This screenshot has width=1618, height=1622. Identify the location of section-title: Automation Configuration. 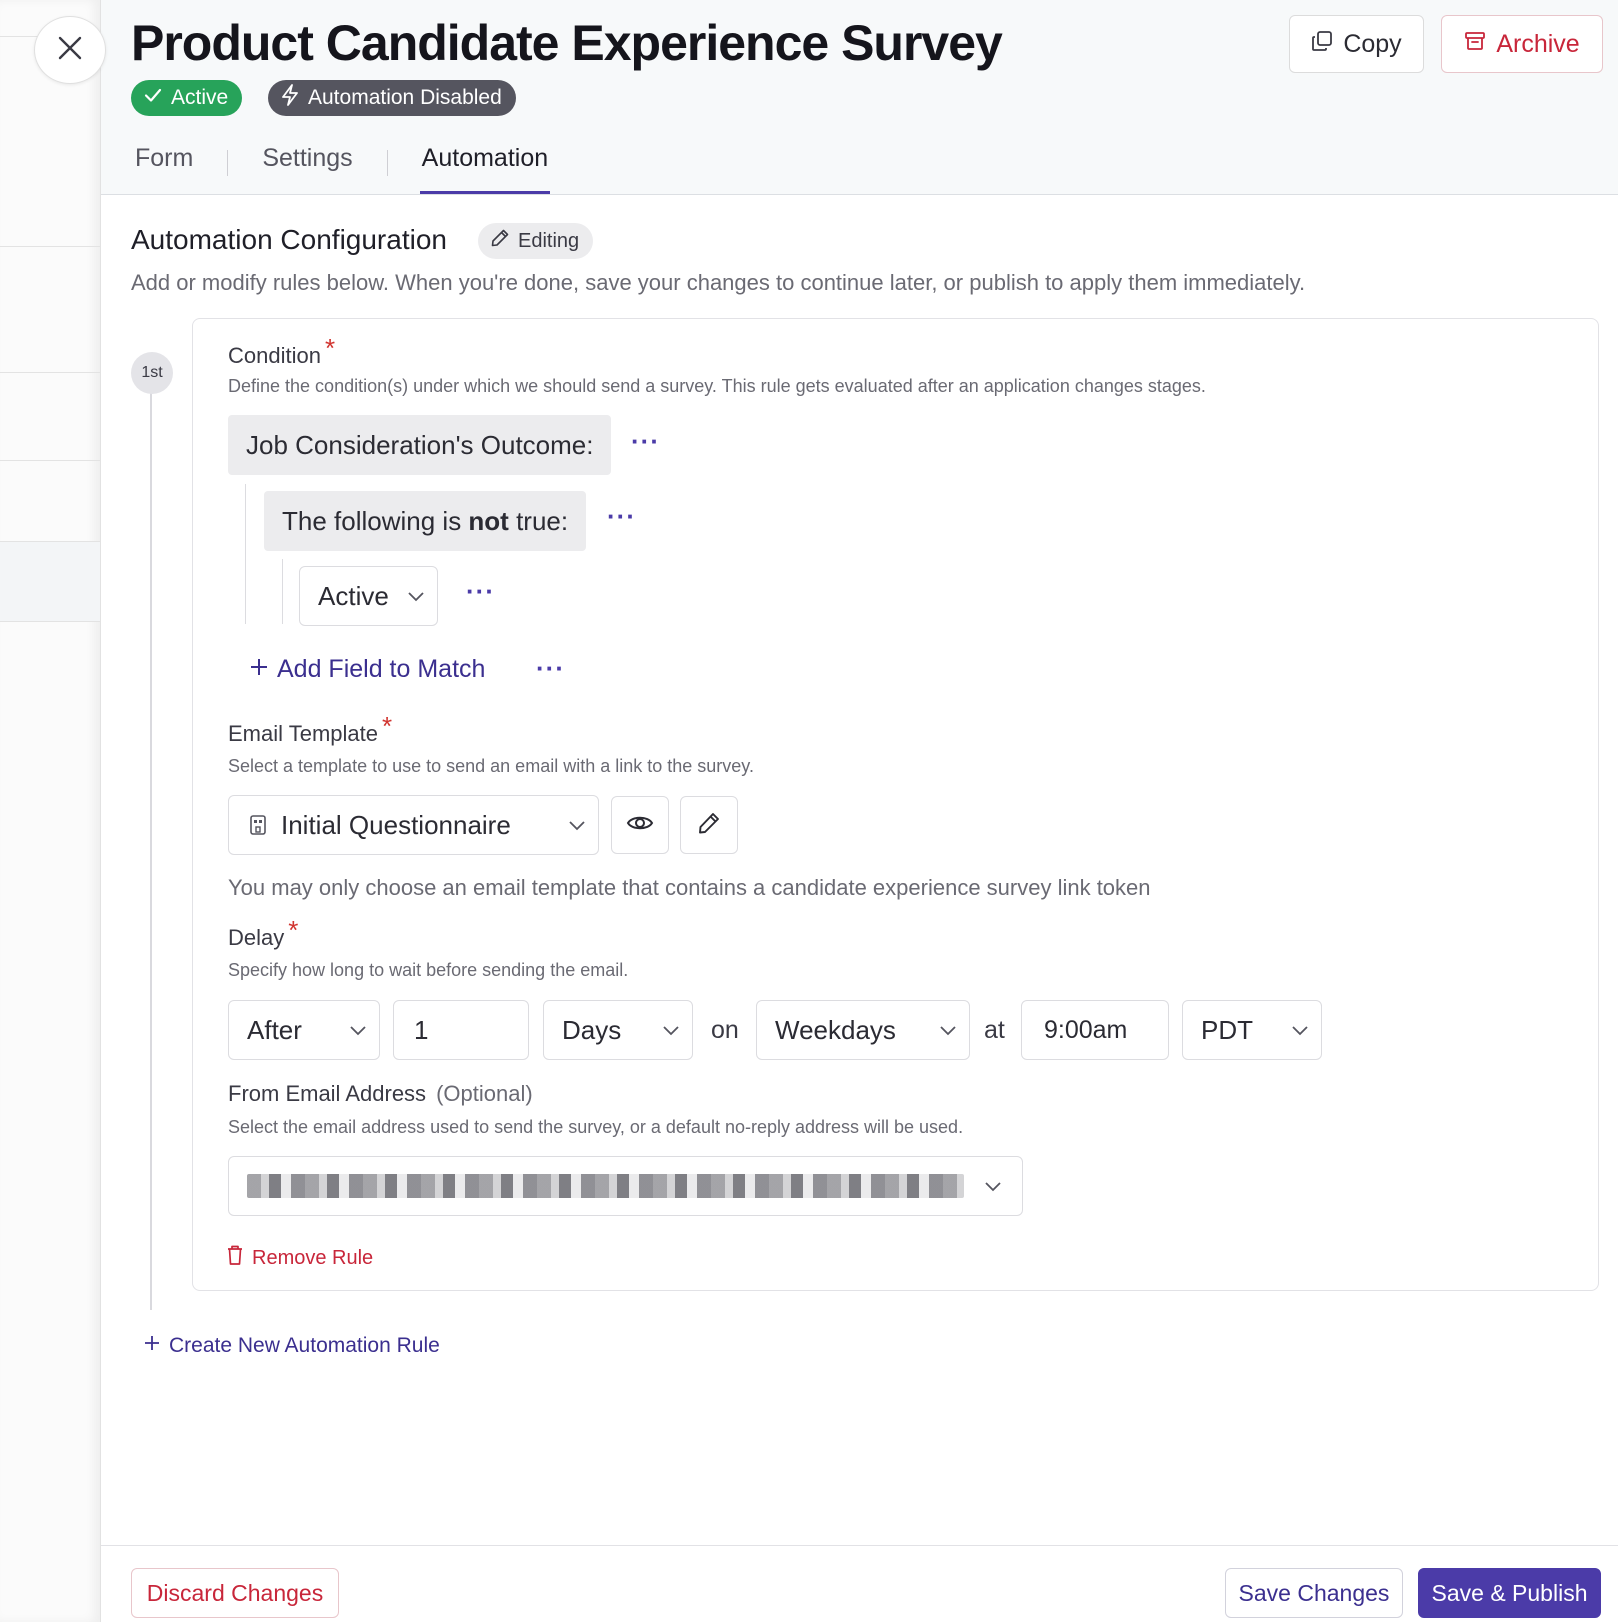
(289, 239).